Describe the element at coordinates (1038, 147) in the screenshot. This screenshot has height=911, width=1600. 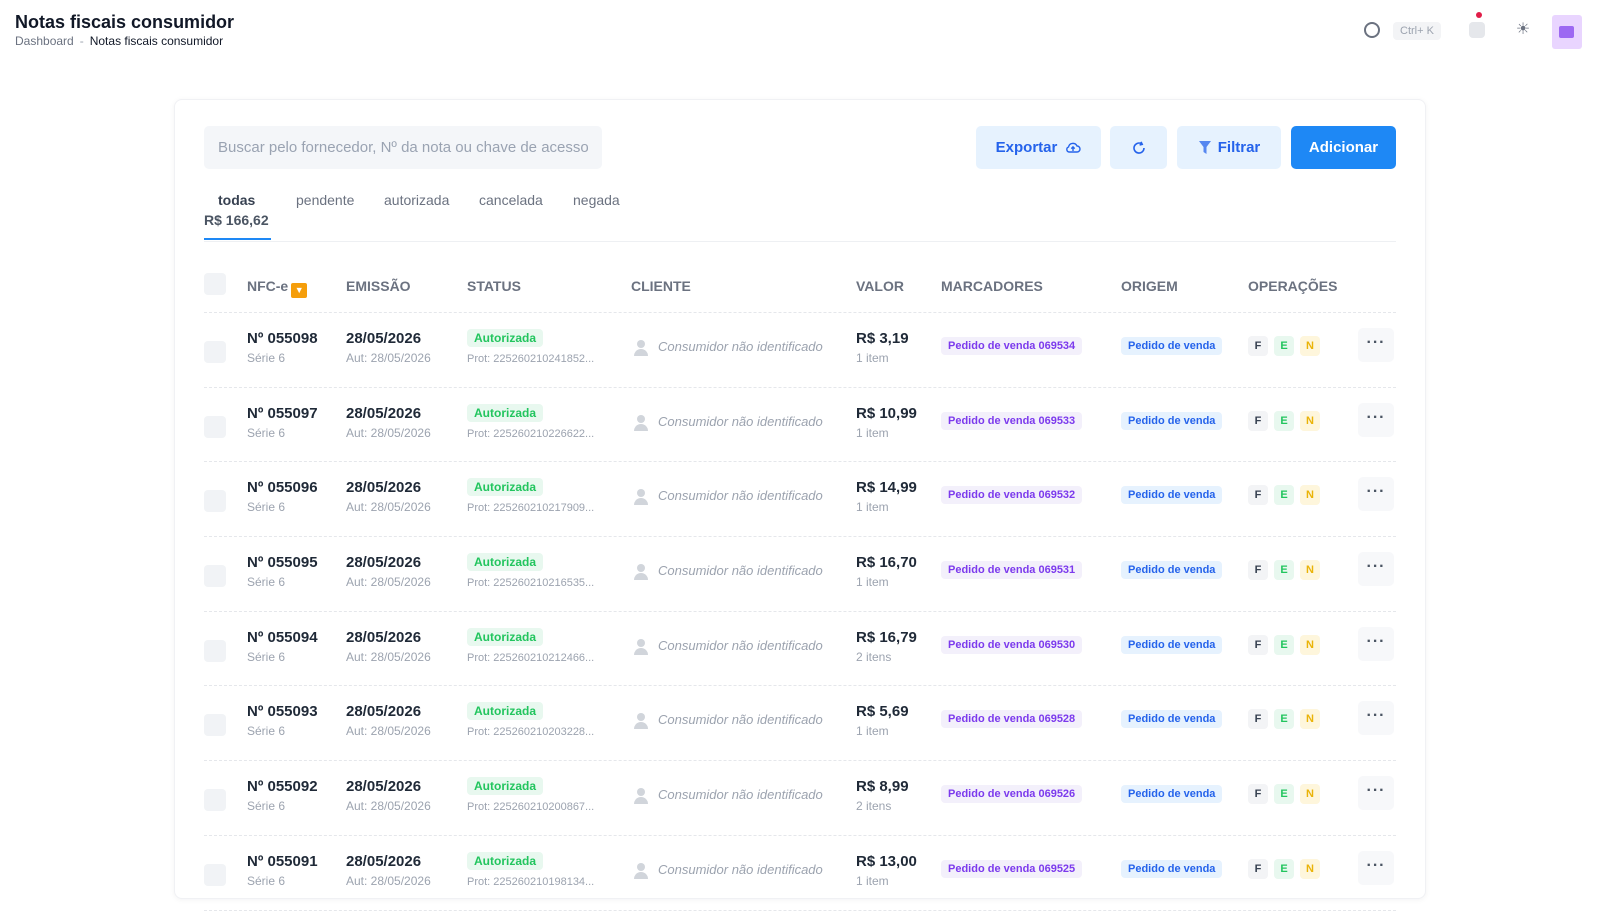
I see `export-button: Exportar` at that location.